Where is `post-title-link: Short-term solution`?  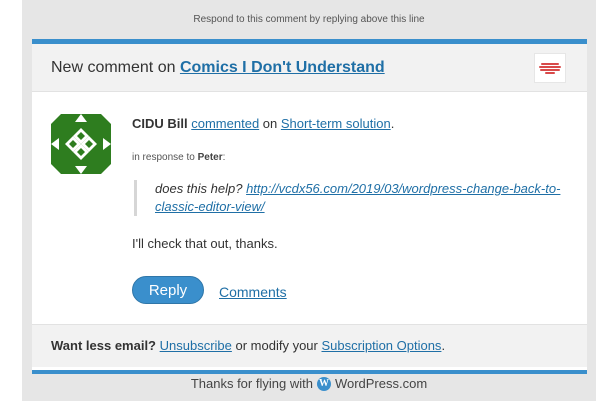 post-title-link: Short-term solution is located at coordinates (336, 123).